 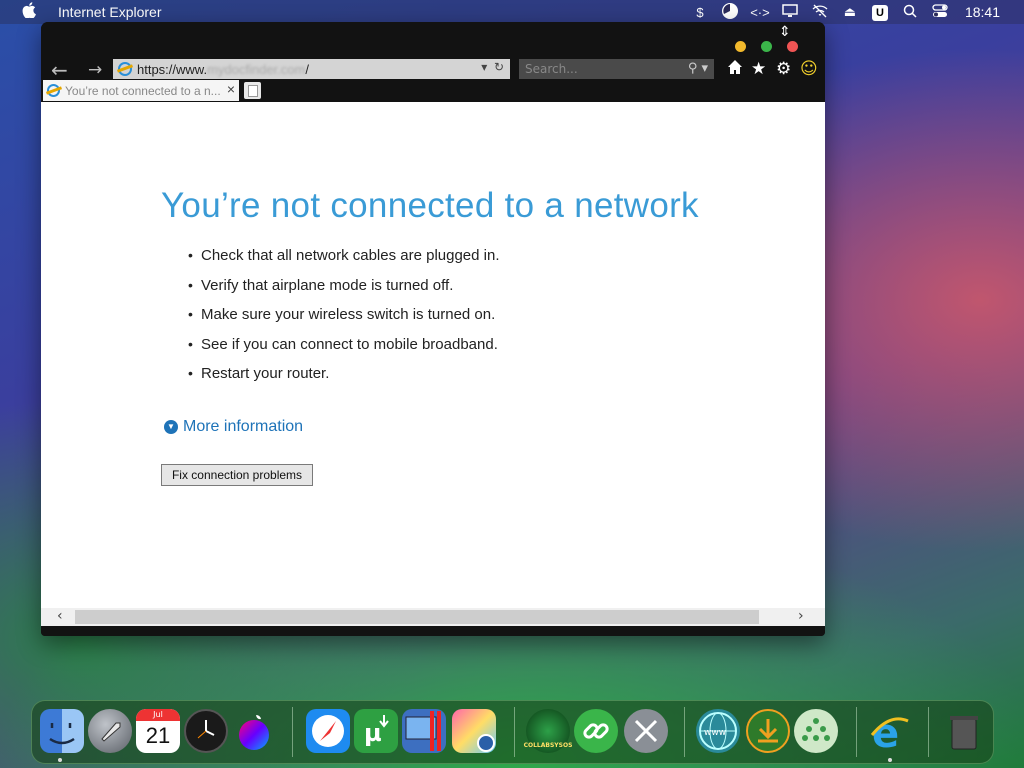 What do you see at coordinates (433, 631) in the screenshot?
I see `window-bottom-border` at bounding box center [433, 631].